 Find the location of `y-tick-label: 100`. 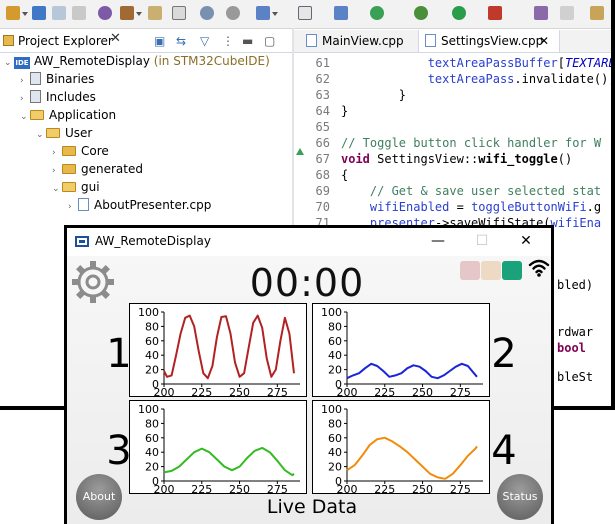

y-tick-label: 100 is located at coordinates (148, 409).